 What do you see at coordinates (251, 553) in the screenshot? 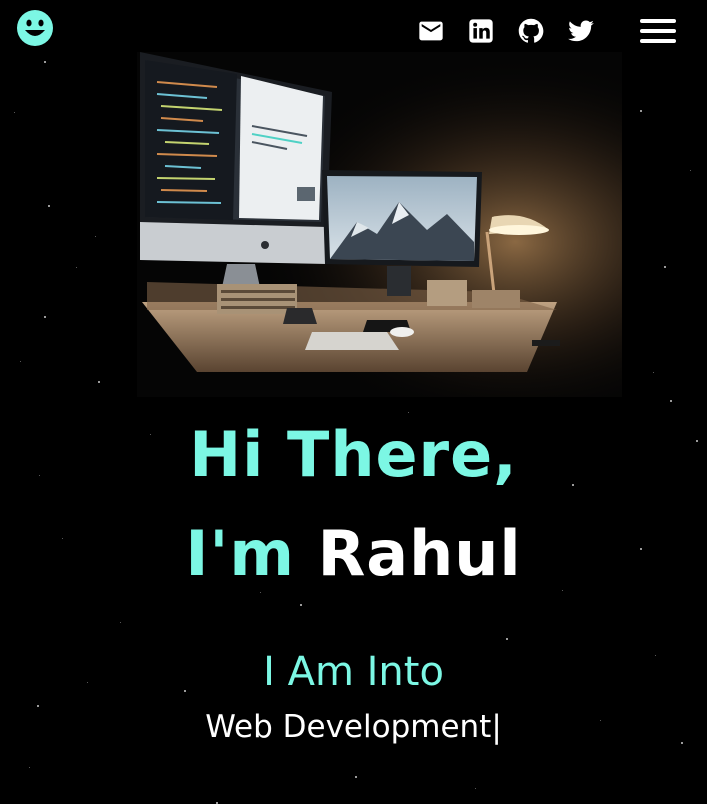
I see `greeting-prefix: I'm` at bounding box center [251, 553].